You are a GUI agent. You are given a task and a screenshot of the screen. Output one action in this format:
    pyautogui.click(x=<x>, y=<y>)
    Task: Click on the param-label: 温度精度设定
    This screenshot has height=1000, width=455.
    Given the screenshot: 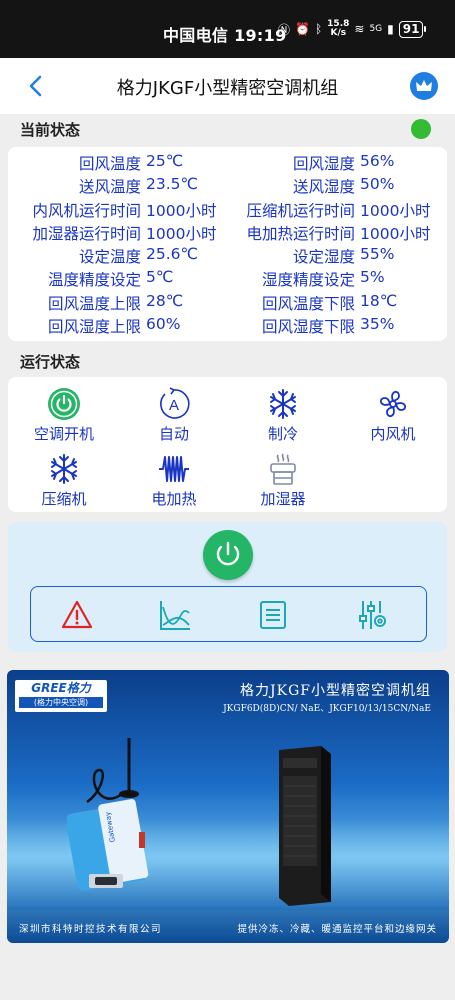 What is the action you would take?
    pyautogui.click(x=94, y=280)
    